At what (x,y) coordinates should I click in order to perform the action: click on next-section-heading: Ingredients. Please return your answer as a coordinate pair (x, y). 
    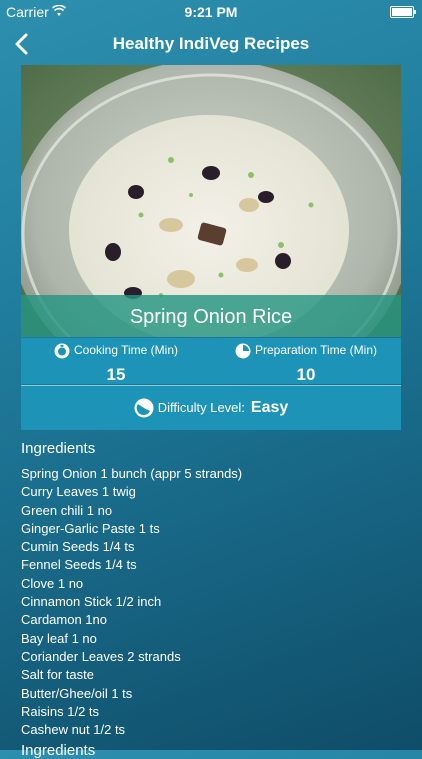
    Looking at the image, I should click on (58, 750).